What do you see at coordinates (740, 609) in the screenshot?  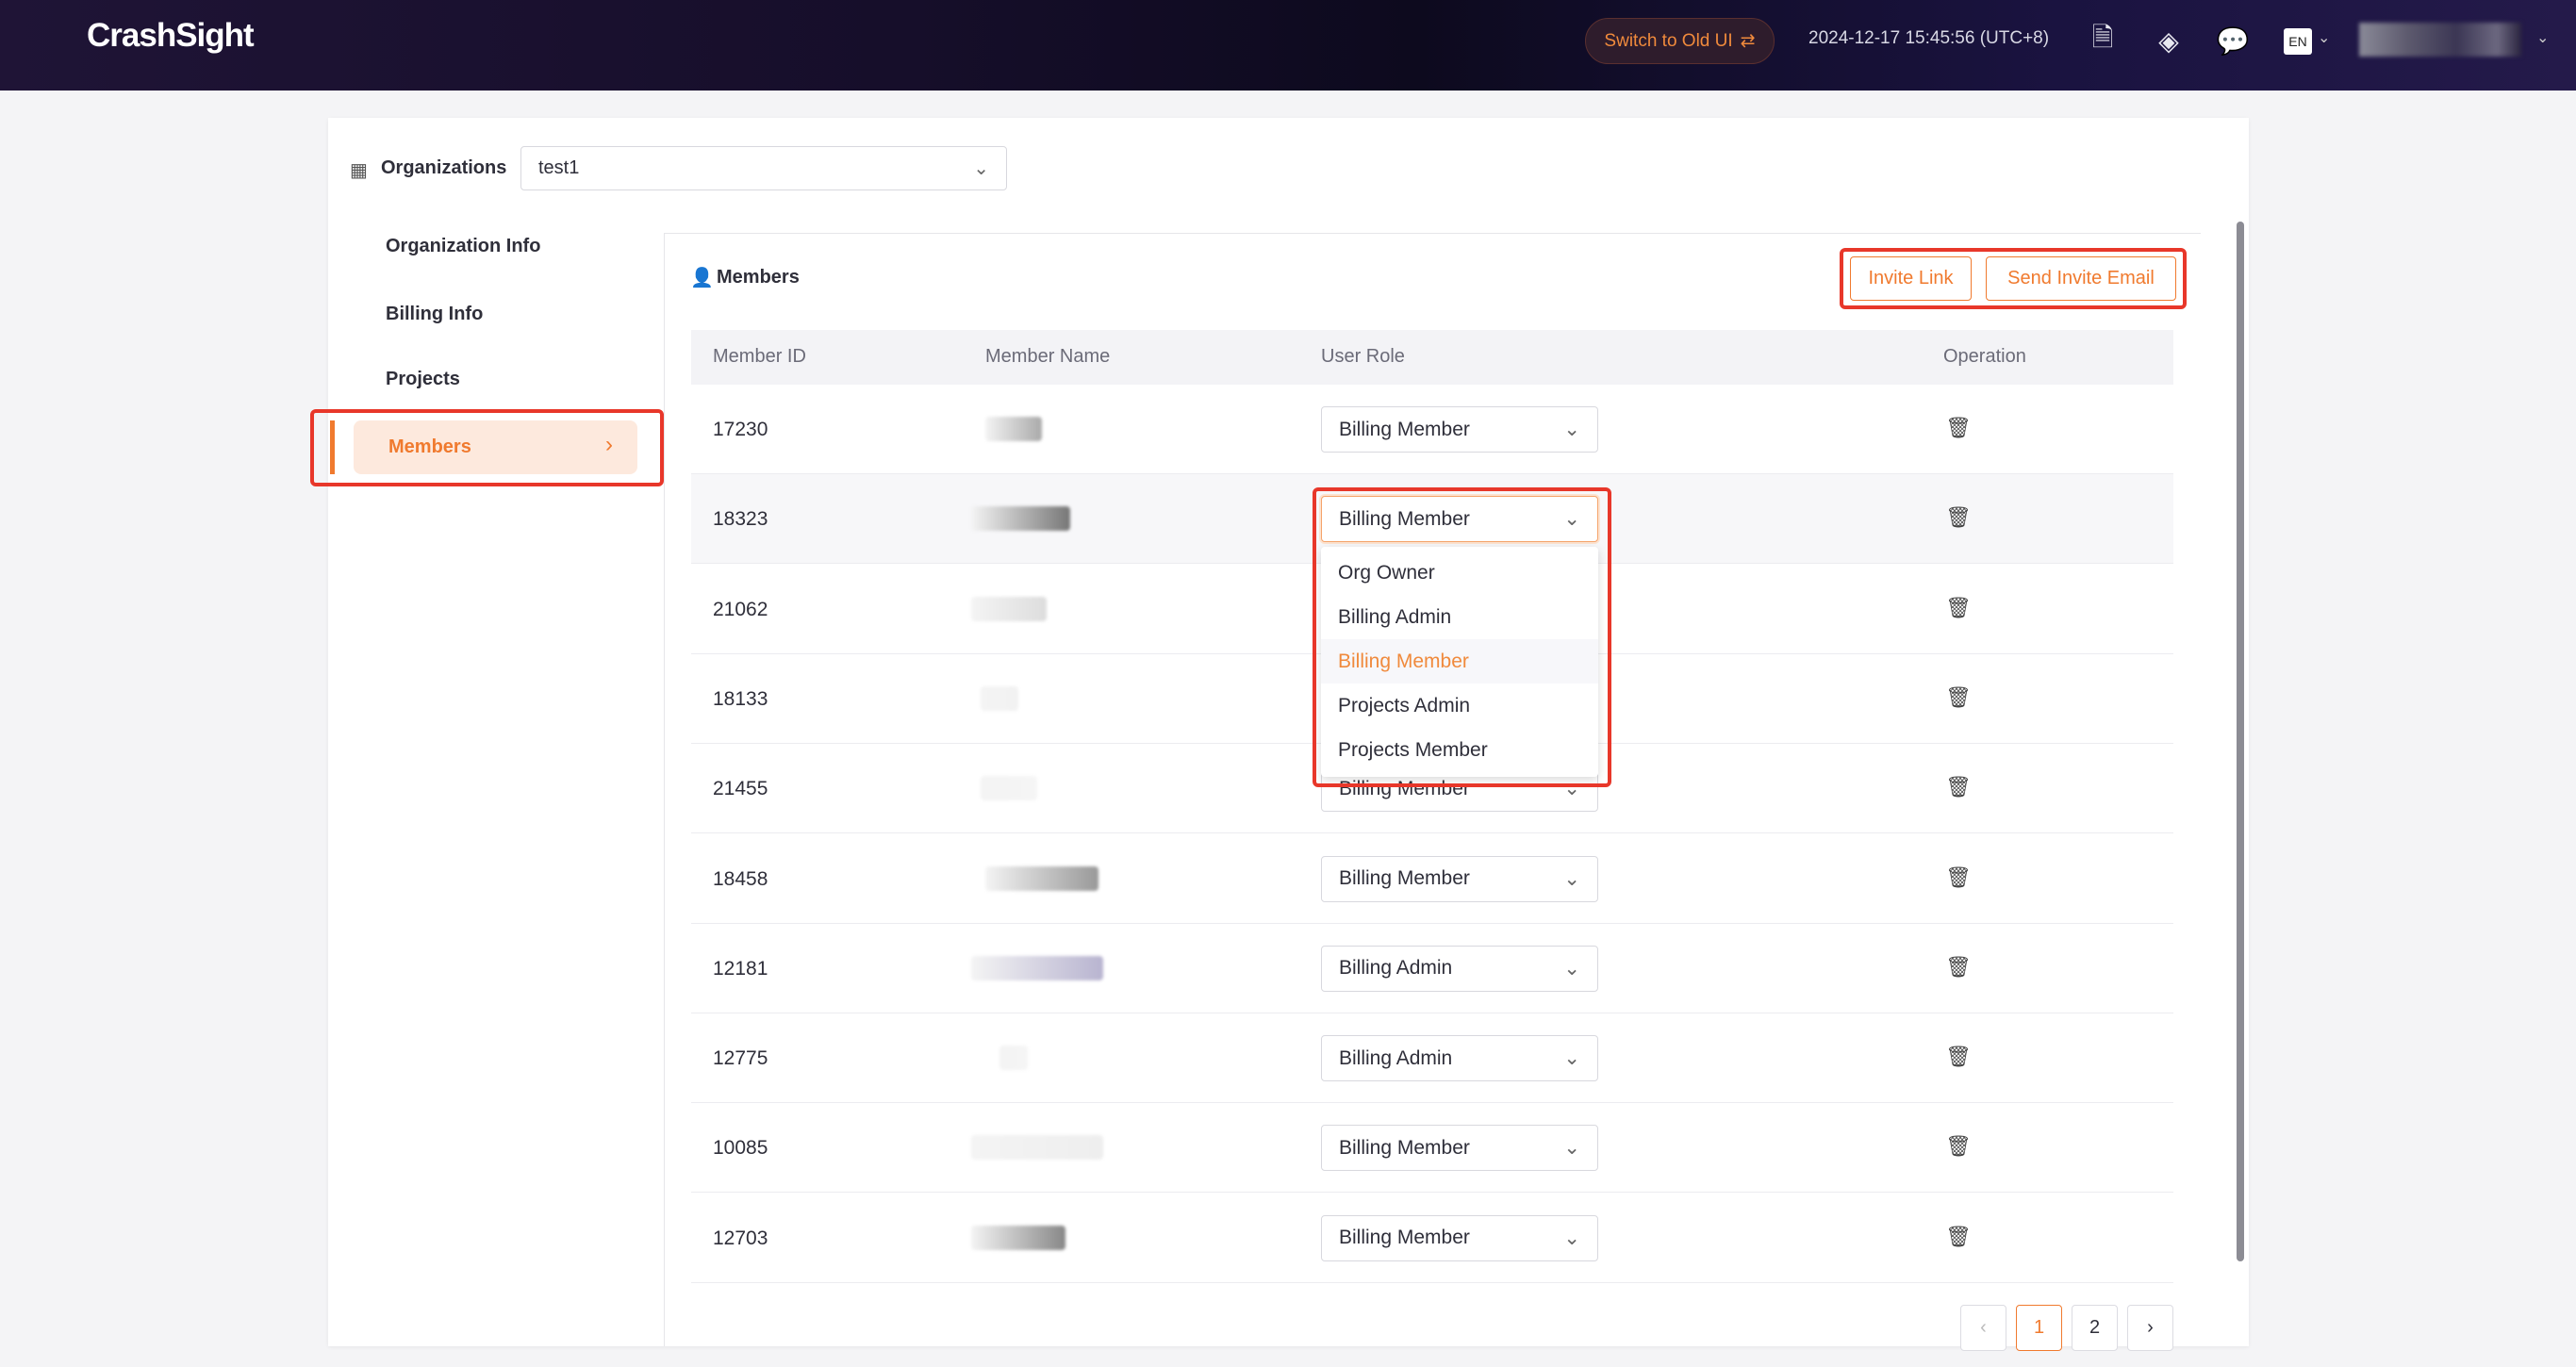 I see `member-id: 21062` at bounding box center [740, 609].